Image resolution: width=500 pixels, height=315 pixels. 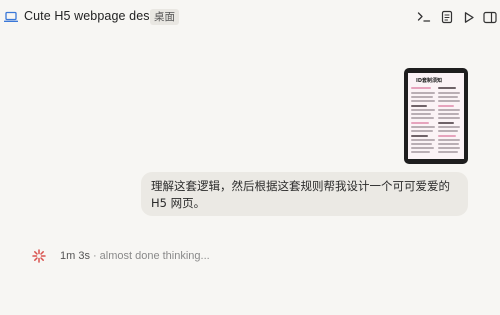 I want to click on sidebar-icon, so click(x=490, y=17).